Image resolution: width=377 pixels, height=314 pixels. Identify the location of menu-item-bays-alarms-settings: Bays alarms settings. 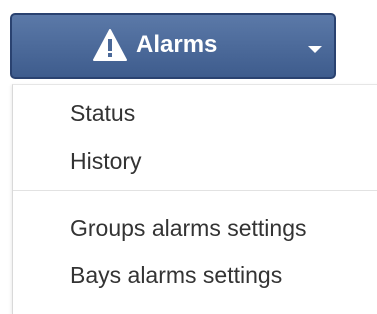
(176, 275).